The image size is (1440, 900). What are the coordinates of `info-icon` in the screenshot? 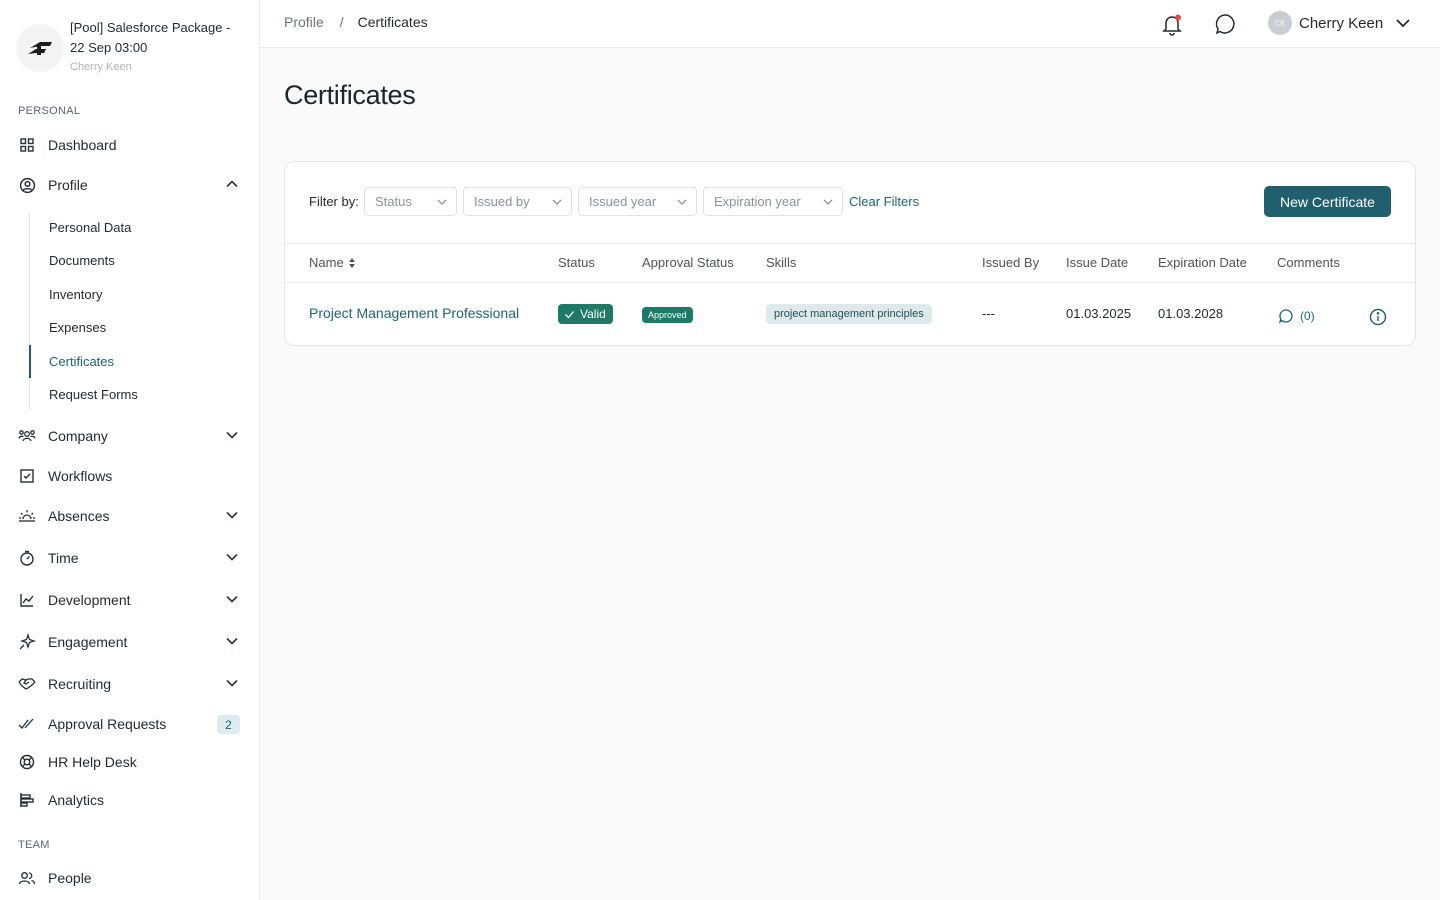 It's located at (1378, 317).